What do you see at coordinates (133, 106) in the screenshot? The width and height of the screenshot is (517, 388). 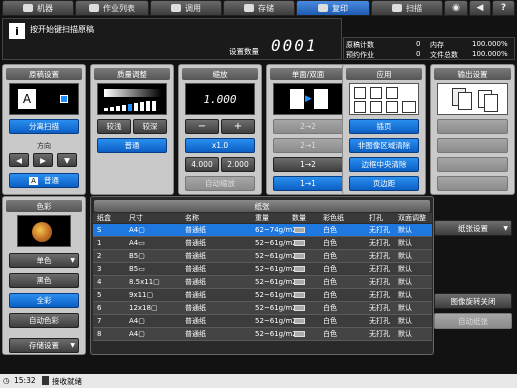 I see `density-level-bars` at bounding box center [133, 106].